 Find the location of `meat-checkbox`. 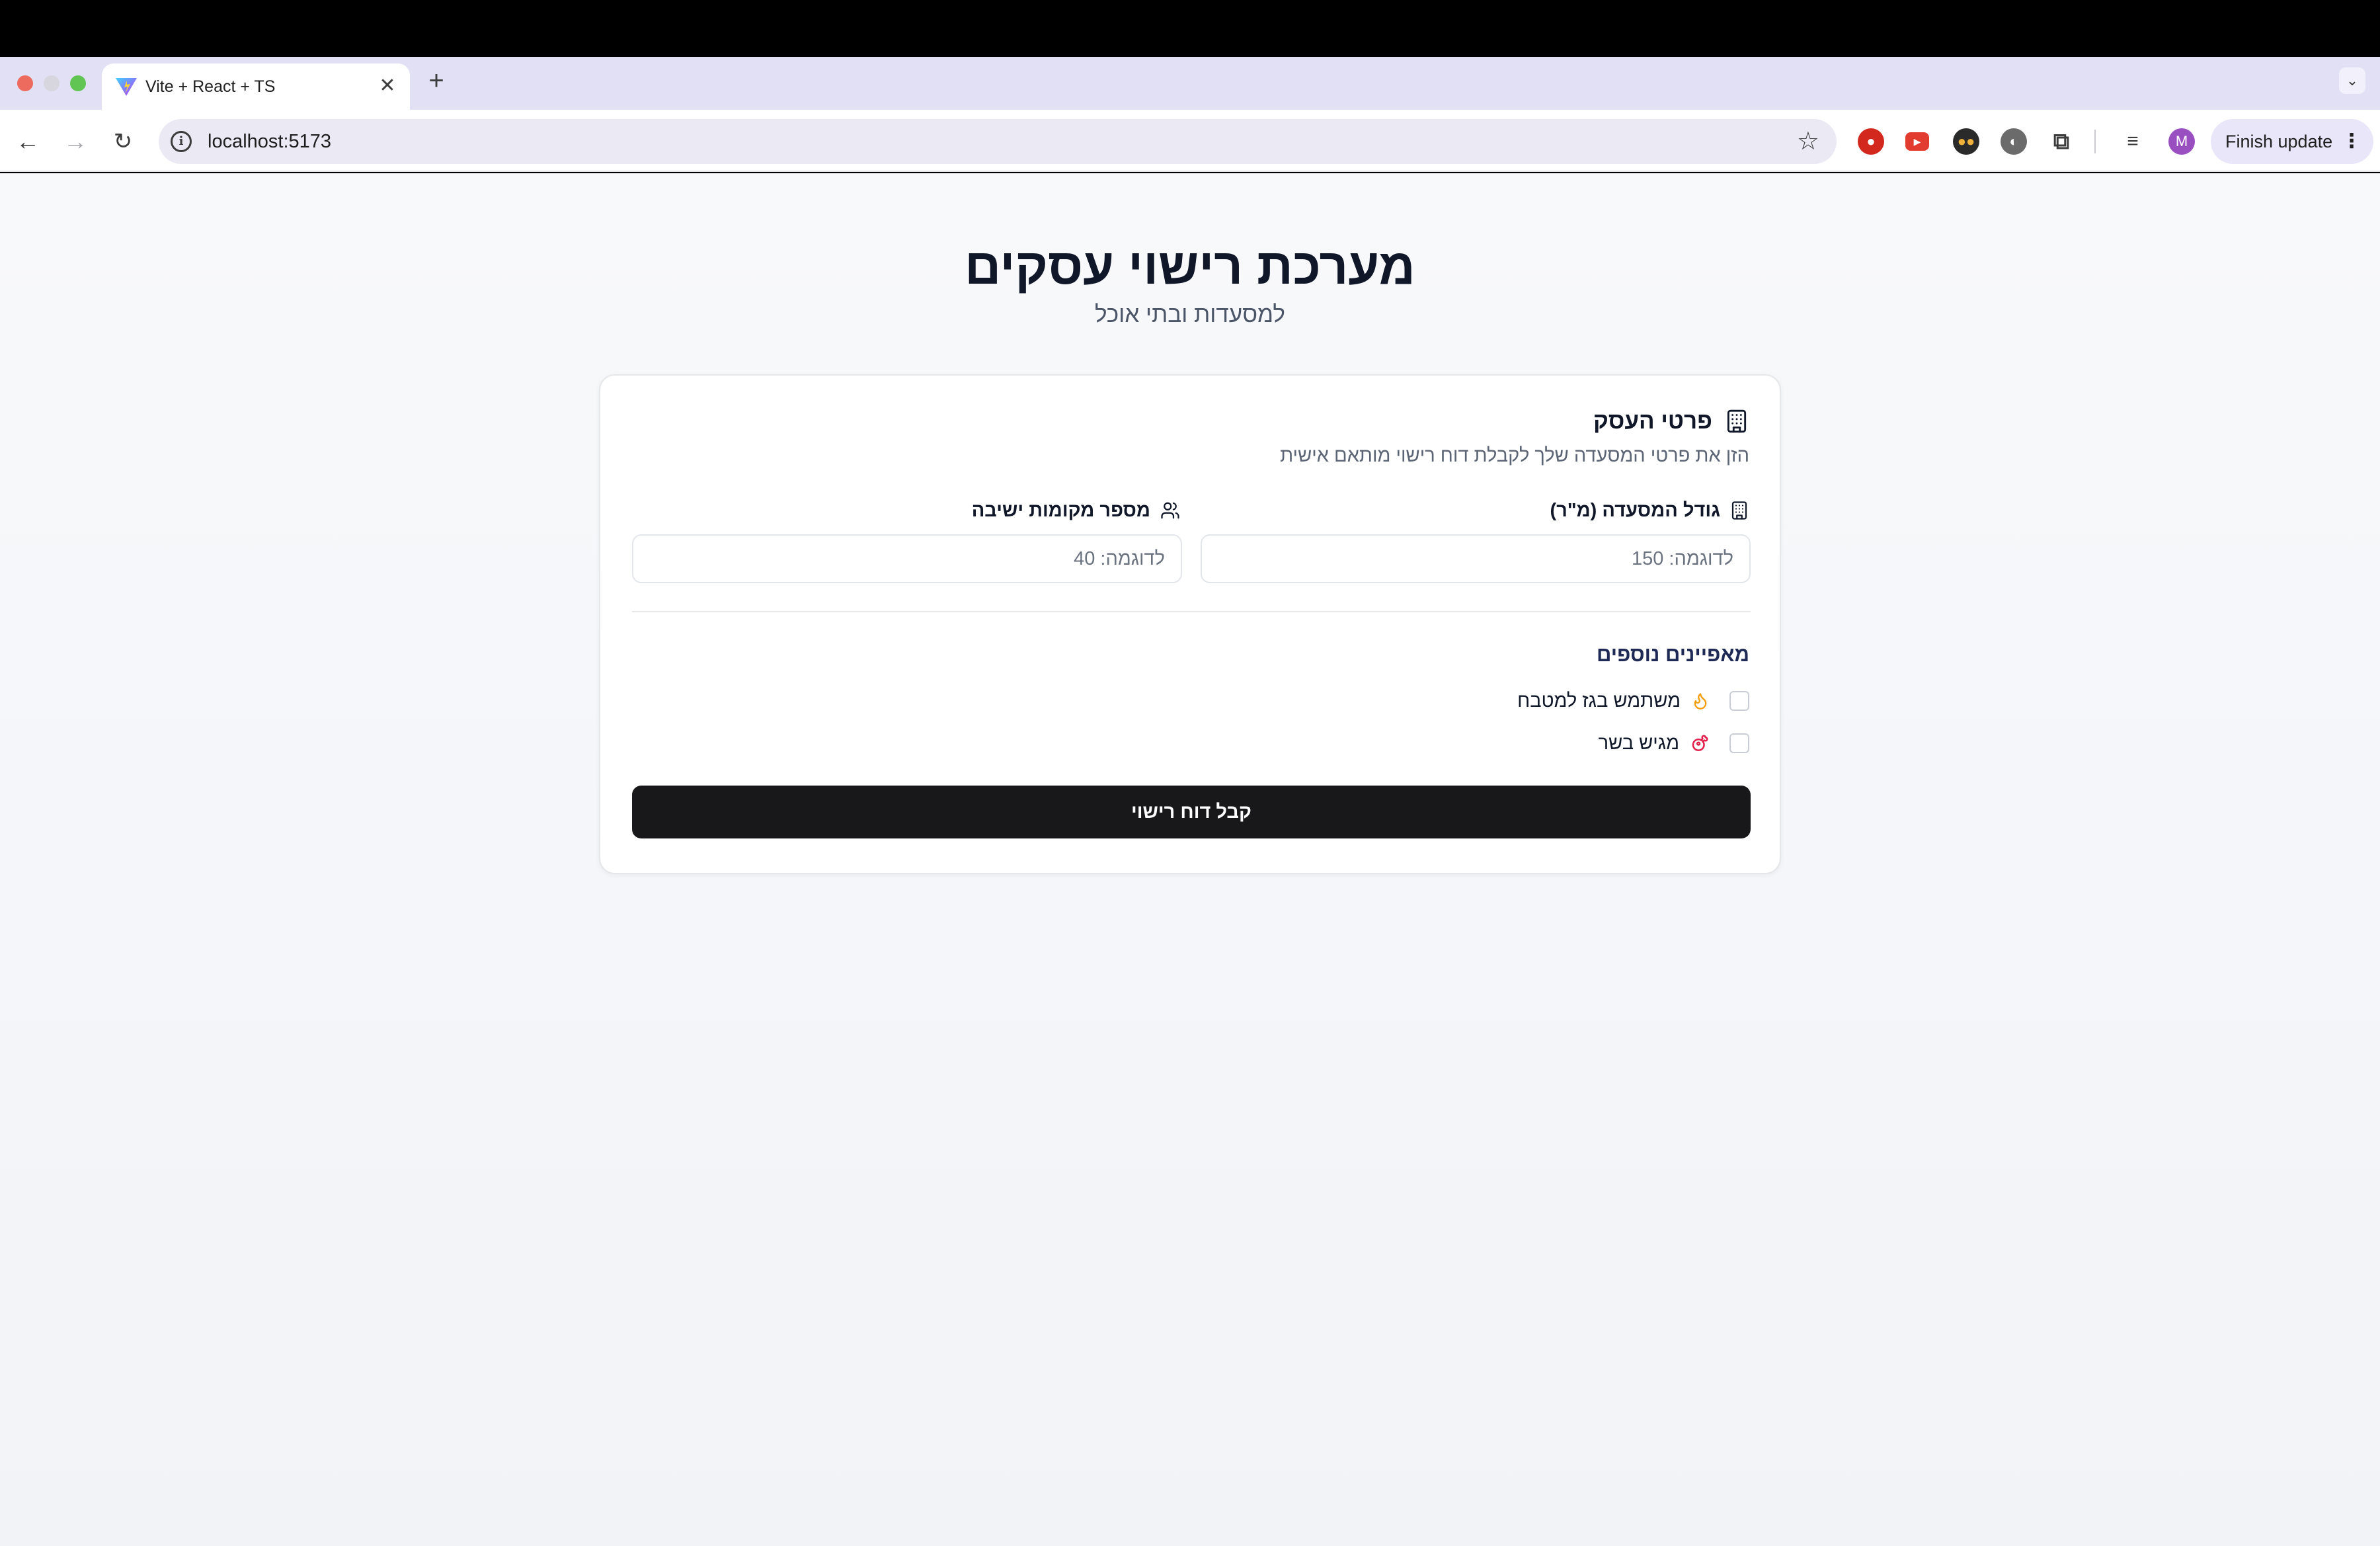

meat-checkbox is located at coordinates (1739, 743).